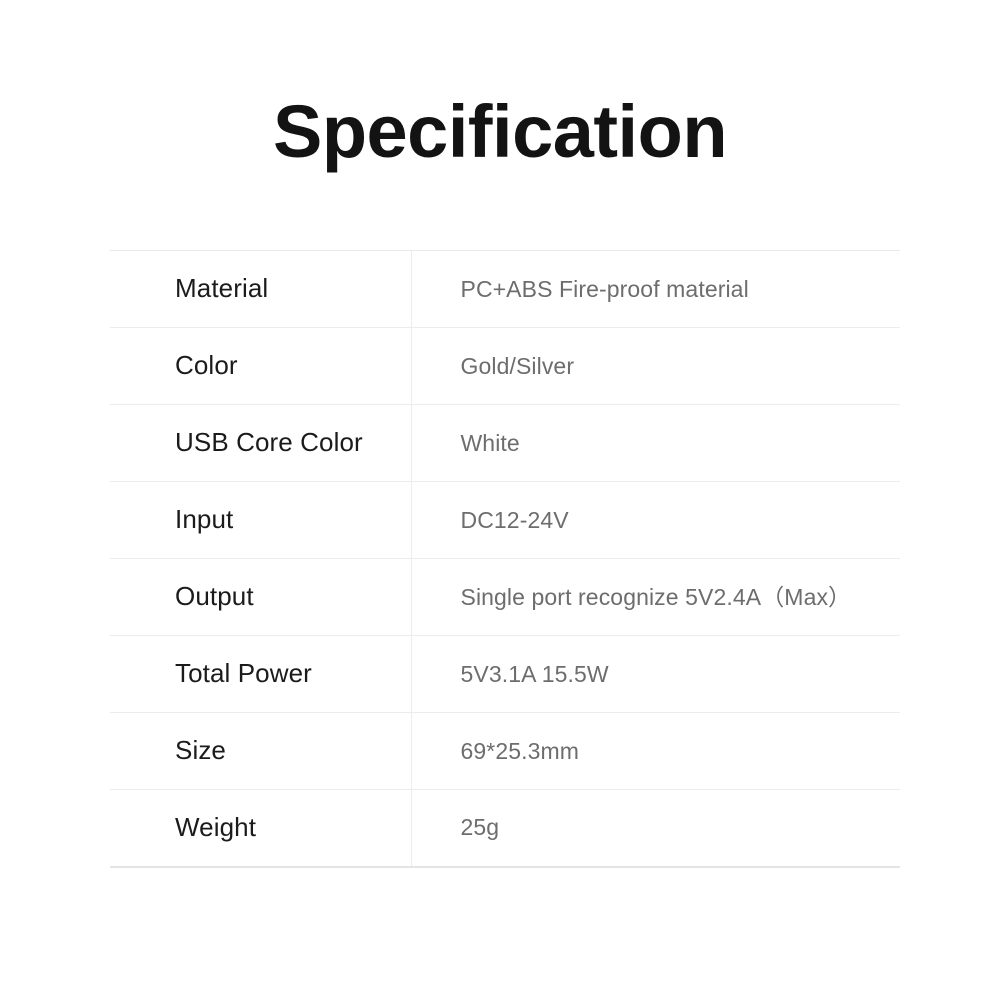  What do you see at coordinates (655, 674) in the screenshot?
I see `spec-value-cell: 5V3.1A 15.5W` at bounding box center [655, 674].